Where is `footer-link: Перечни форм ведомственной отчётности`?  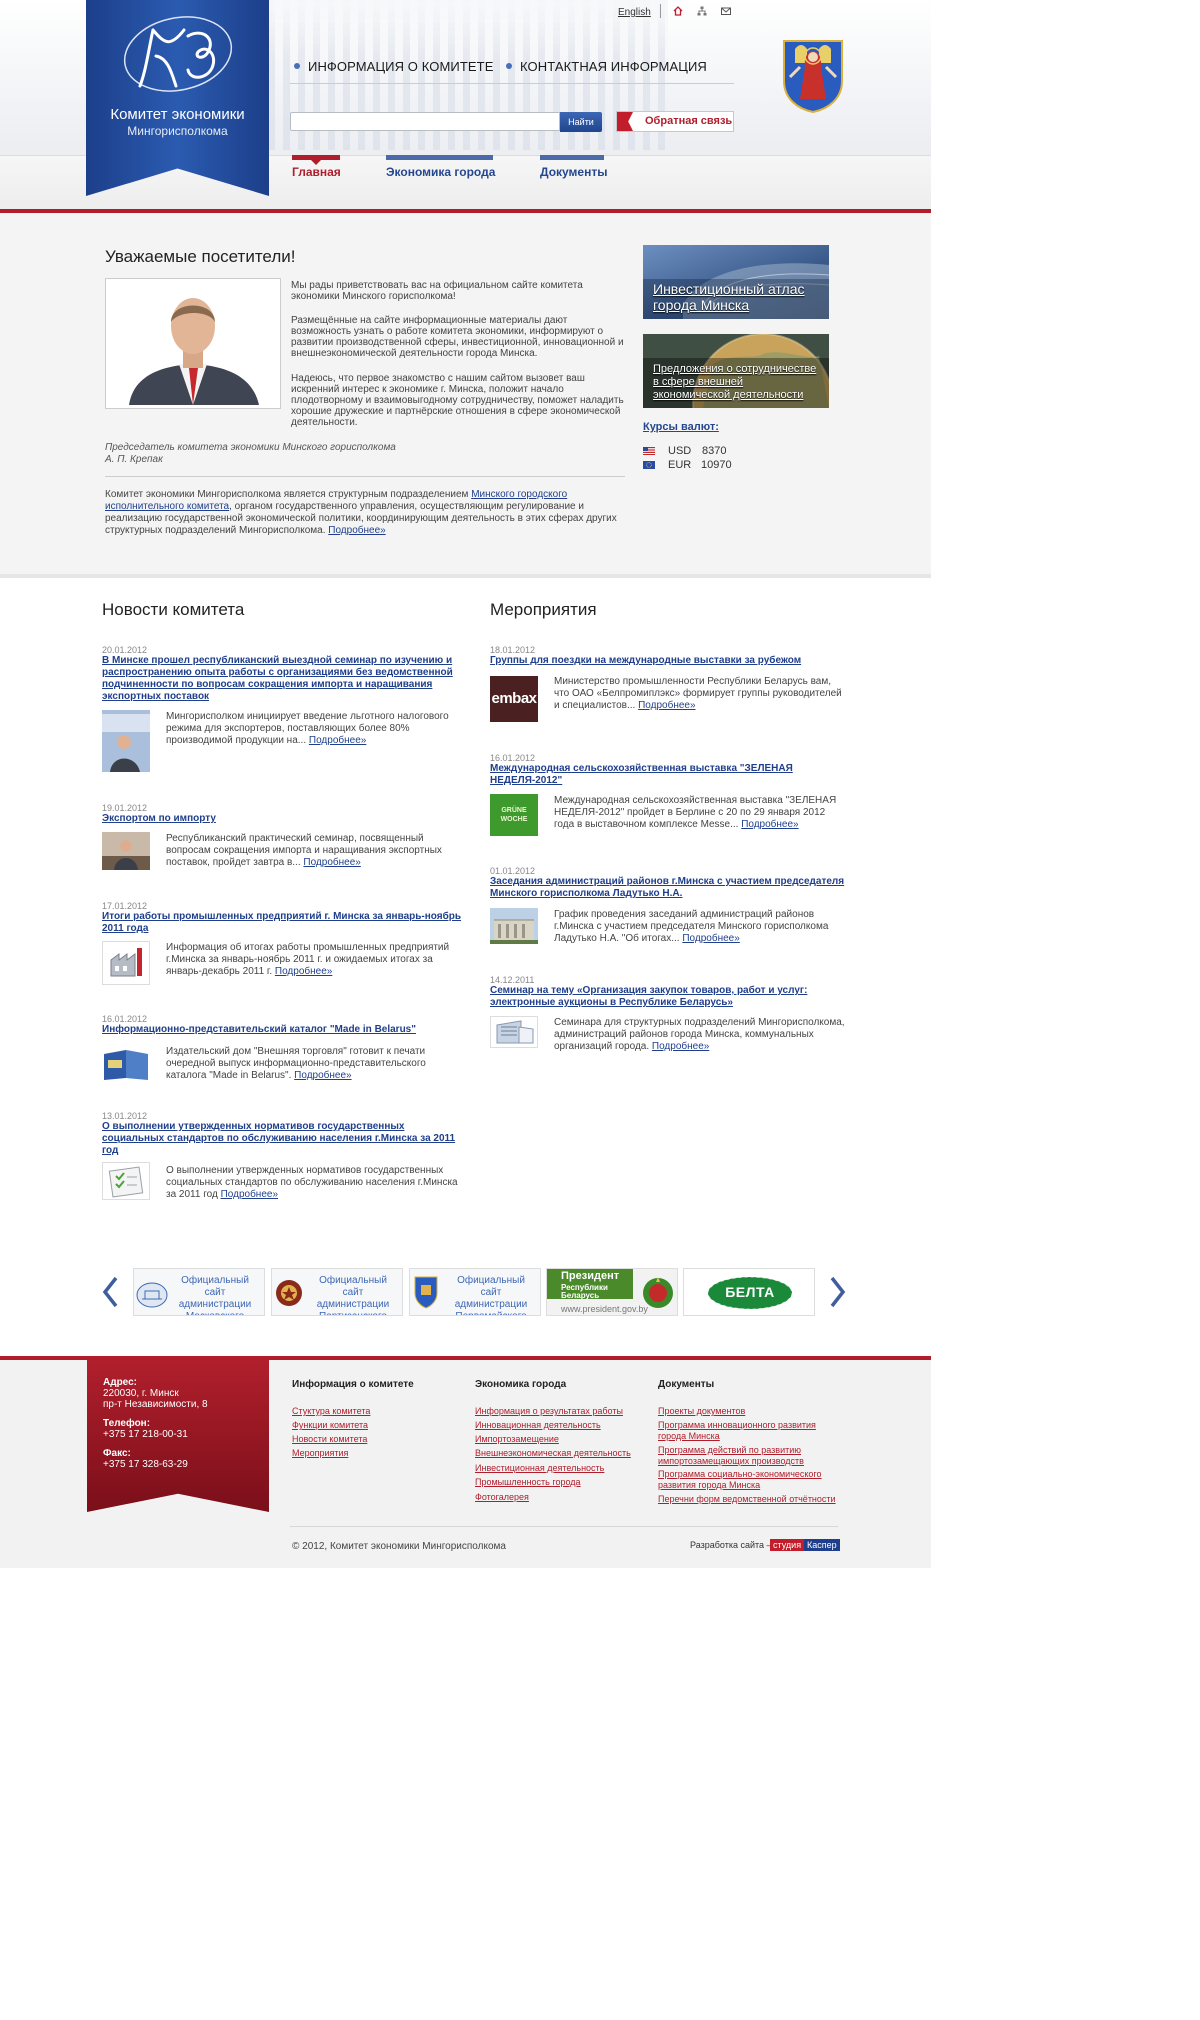 footer-link: Перечни форм ведомственной отчётности is located at coordinates (749, 1499).